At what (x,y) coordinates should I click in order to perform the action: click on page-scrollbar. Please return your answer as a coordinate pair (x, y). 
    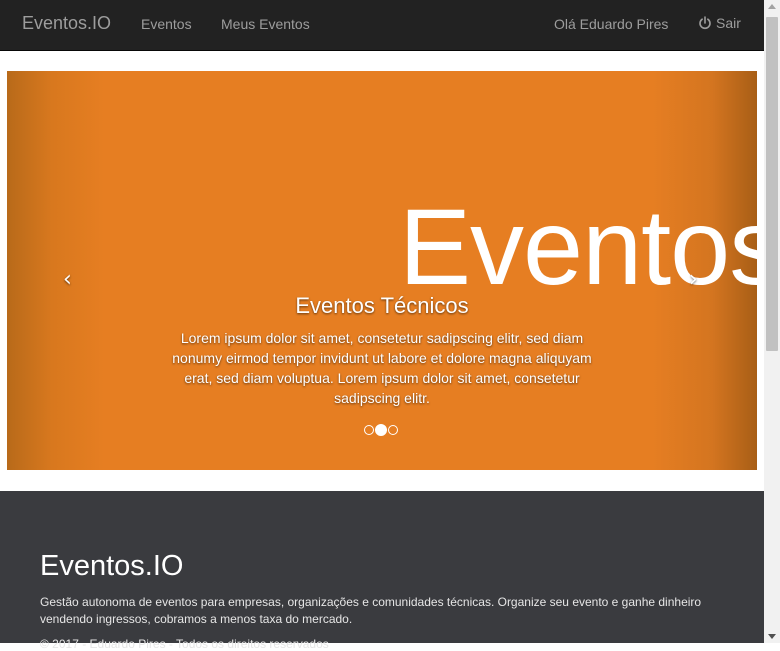
    Looking at the image, I should click on (772, 321).